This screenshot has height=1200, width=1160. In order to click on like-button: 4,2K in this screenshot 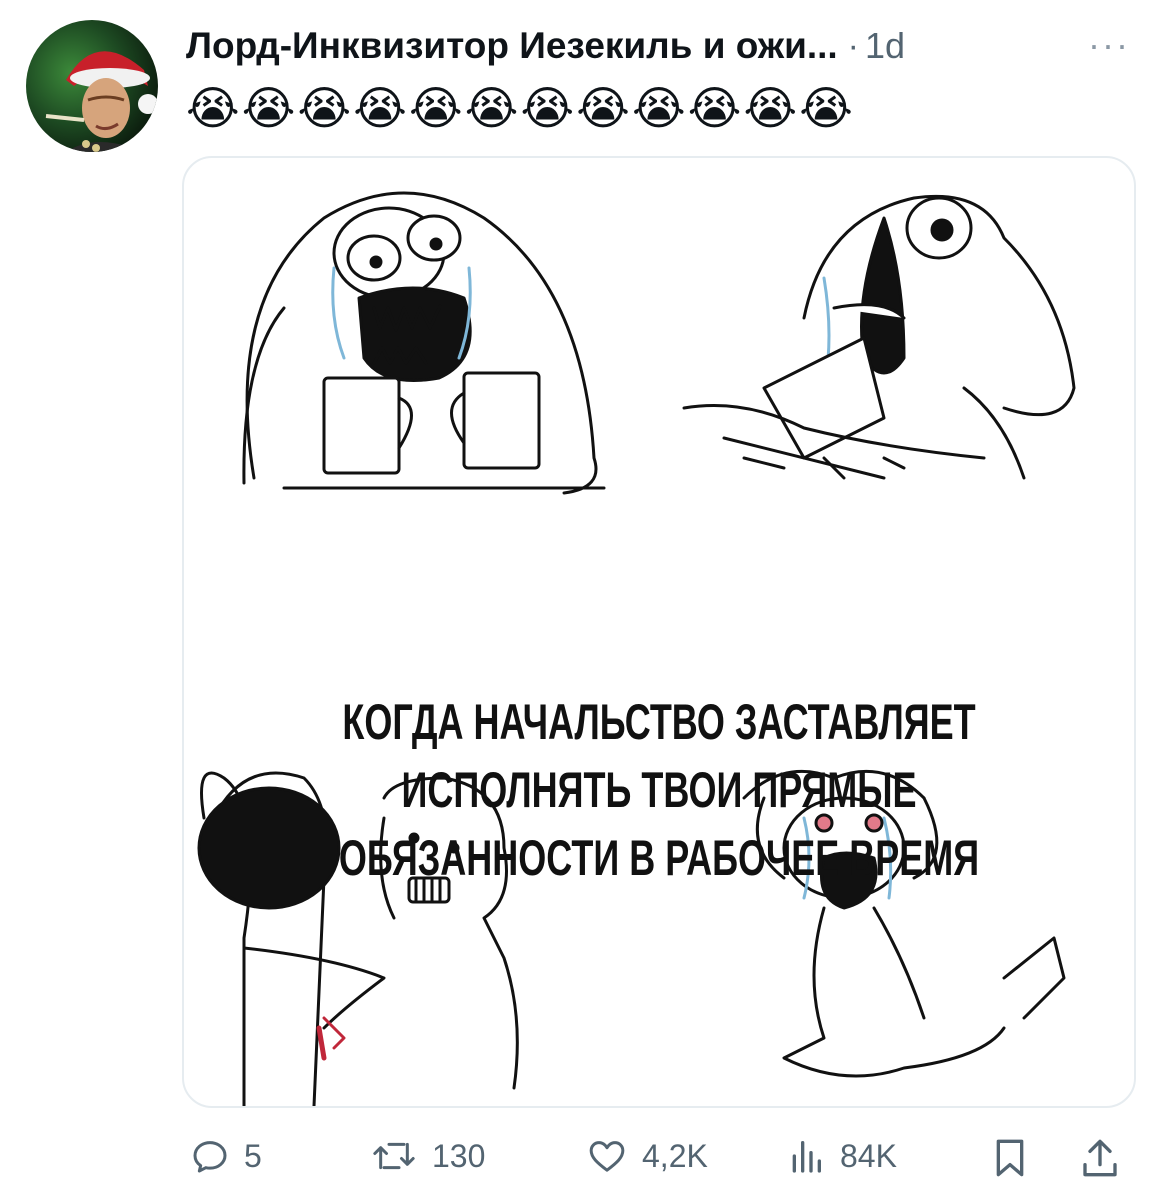, I will do `click(647, 1156)`.